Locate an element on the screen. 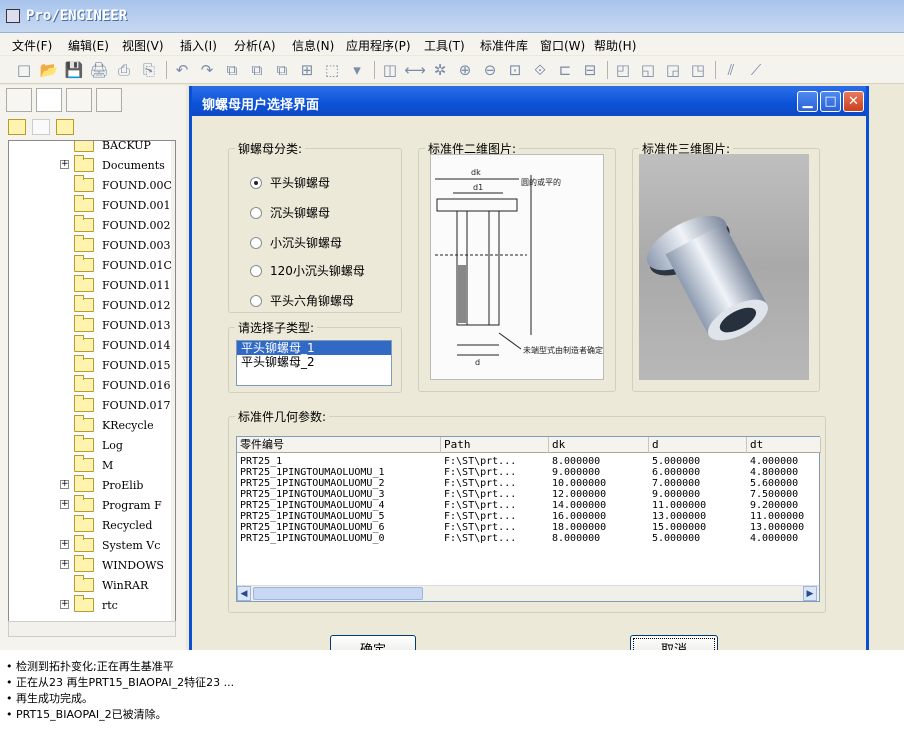 The image size is (904, 734). menu-item-1: 编辑(E) is located at coordinates (88, 45).